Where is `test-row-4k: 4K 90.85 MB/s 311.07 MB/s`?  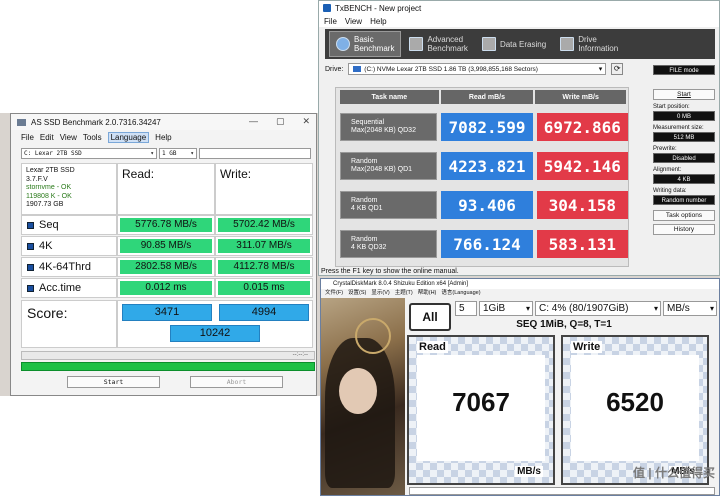 test-row-4k: 4K 90.85 MB/s 311.07 MB/s is located at coordinates (167, 246).